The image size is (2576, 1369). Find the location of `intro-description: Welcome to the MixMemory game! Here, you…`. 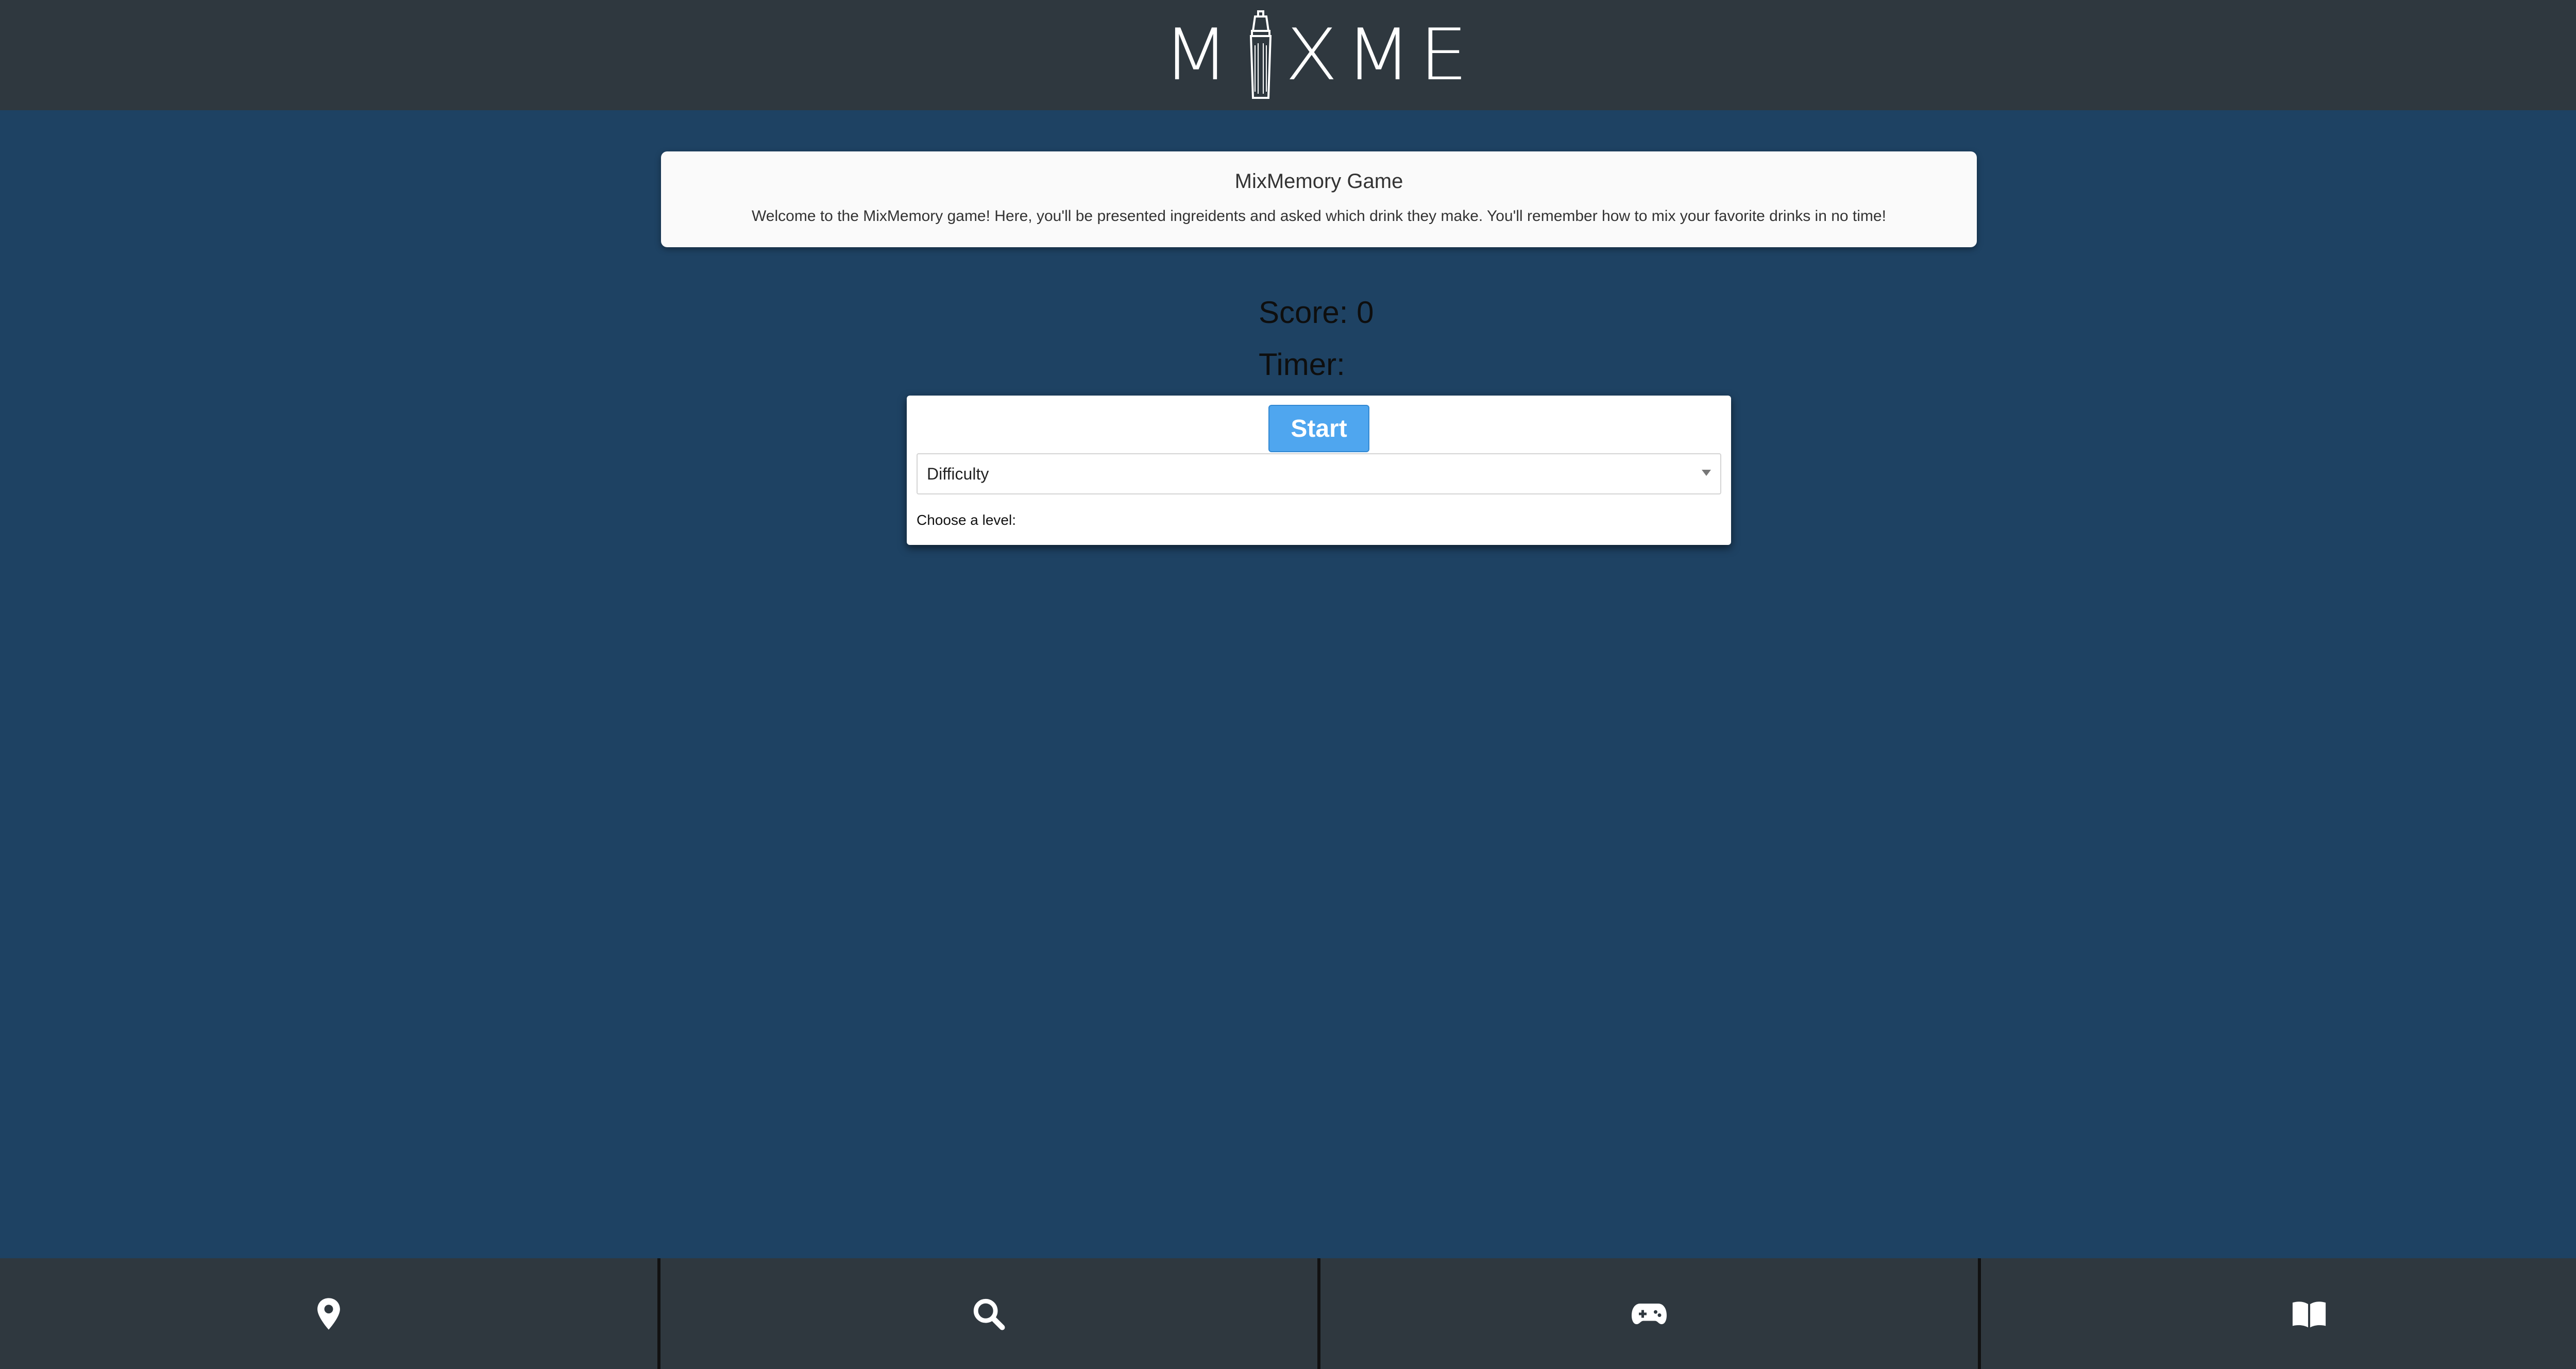

intro-description: Welcome to the MixMemory game! Here, you… is located at coordinates (1319, 216).